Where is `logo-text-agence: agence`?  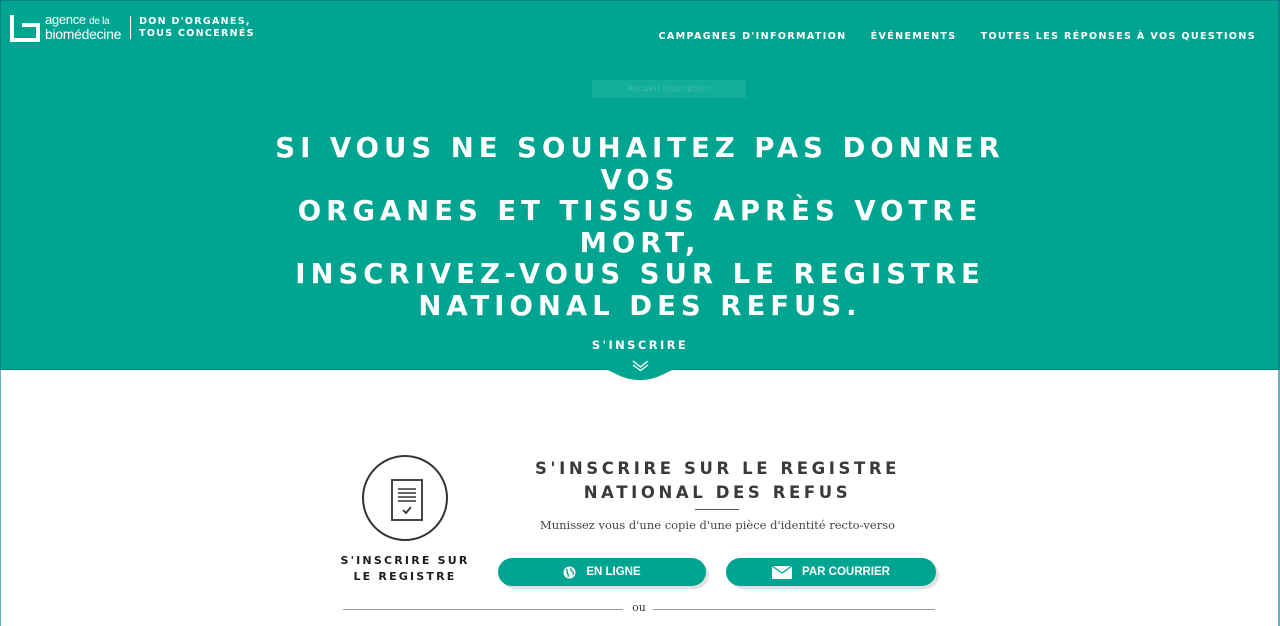 logo-text-agence: agence is located at coordinates (65, 19).